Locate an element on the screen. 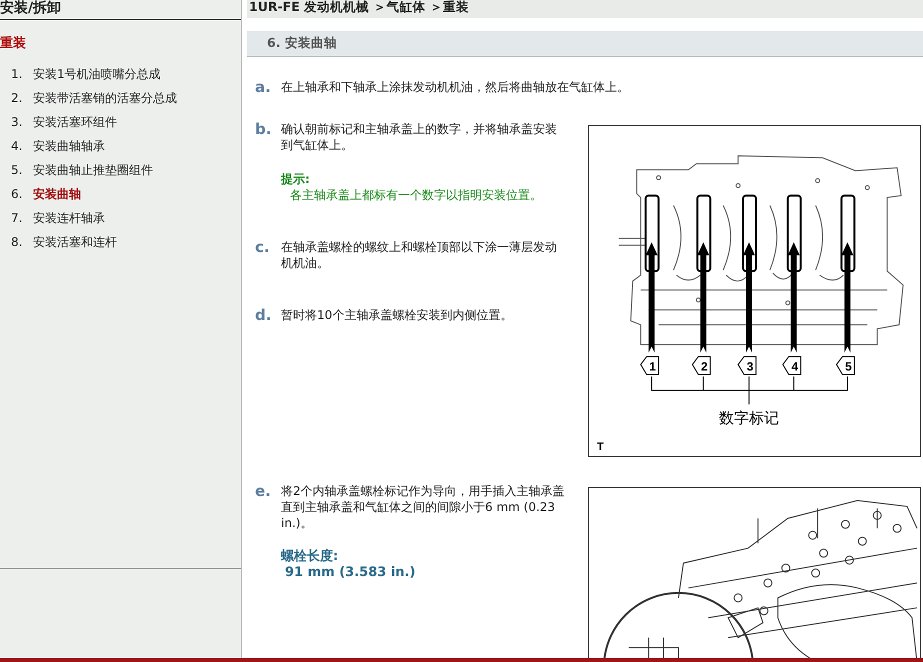  number-tag: 4 is located at coordinates (792, 365).